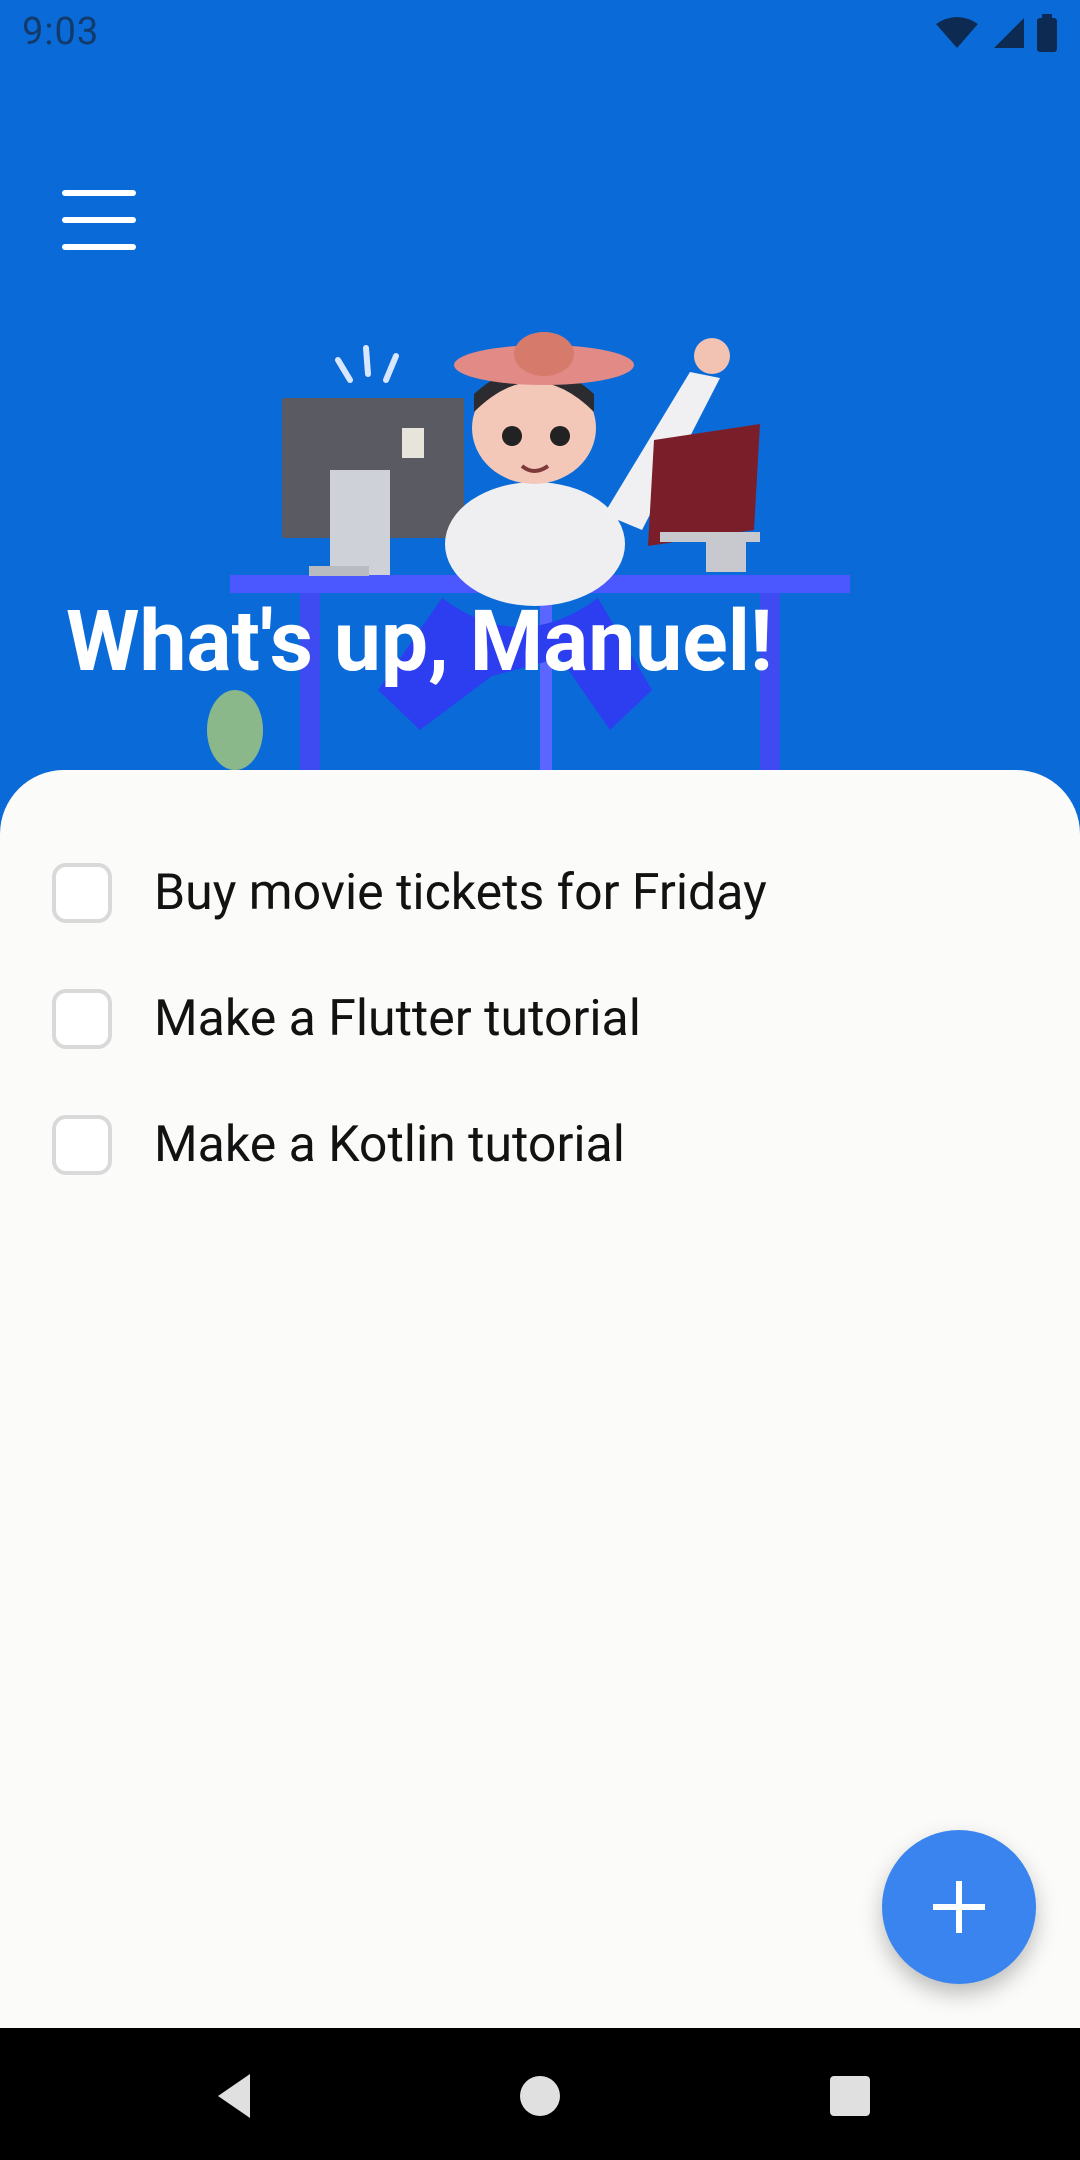 The width and height of the screenshot is (1080, 2160). Describe the element at coordinates (419, 641) in the screenshot. I see `greeting-title: What's up, Manuel!` at that location.